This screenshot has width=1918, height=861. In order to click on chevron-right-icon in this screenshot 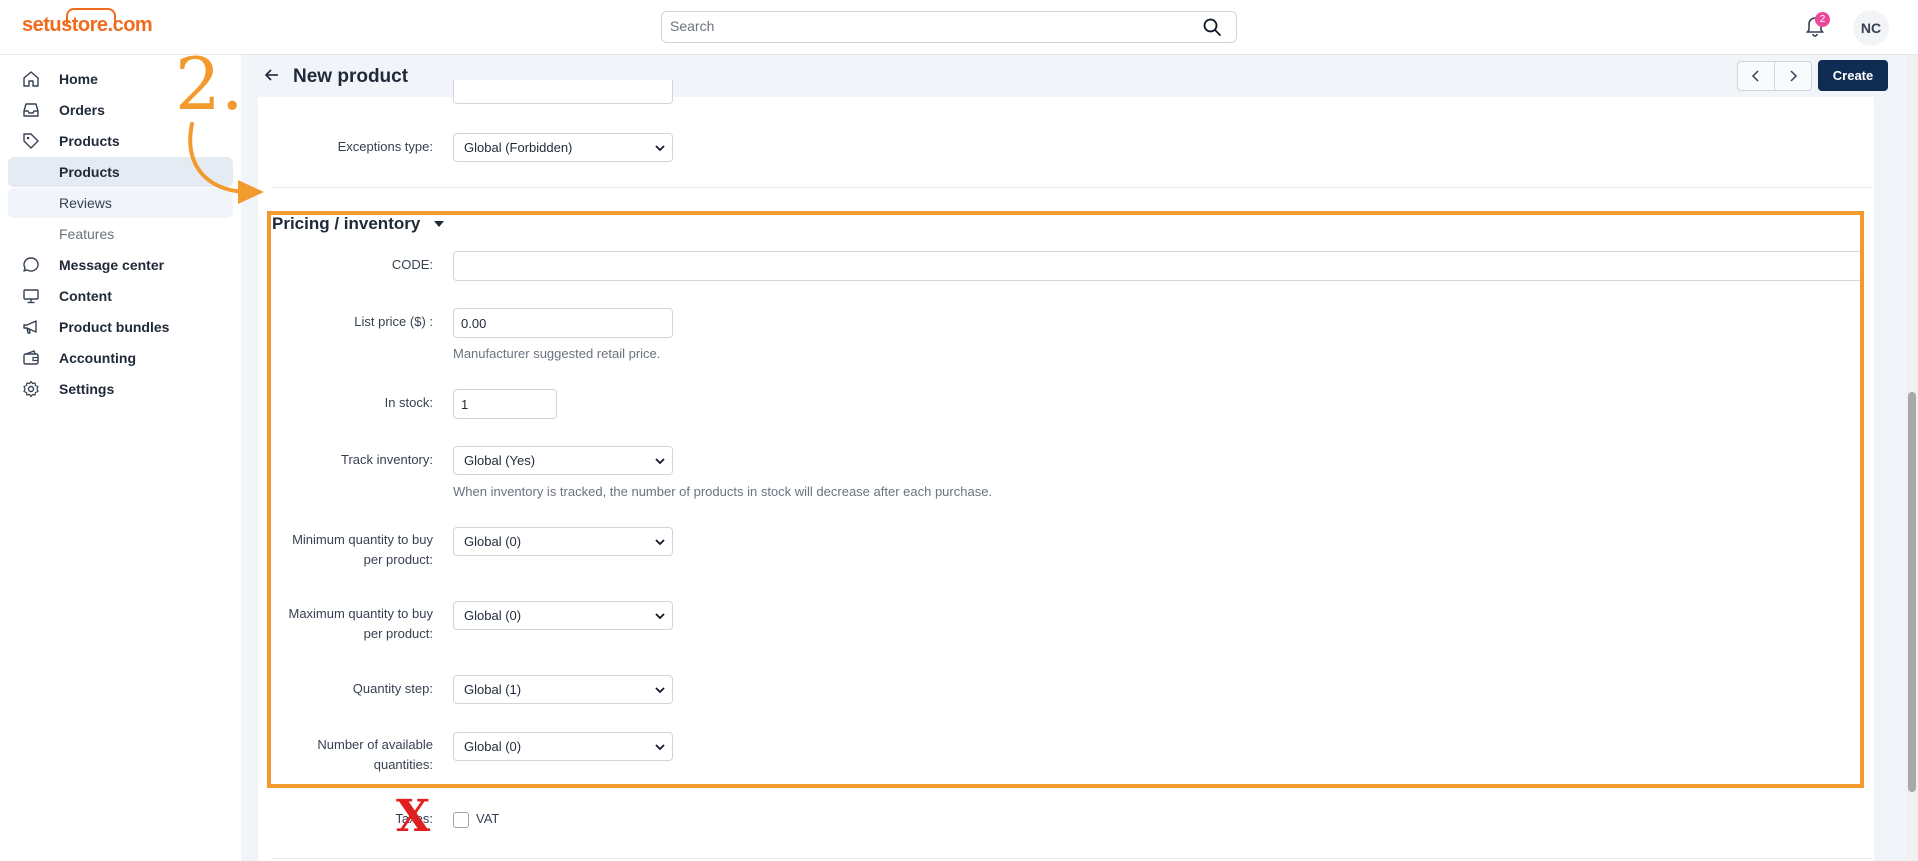, I will do `click(1794, 76)`.